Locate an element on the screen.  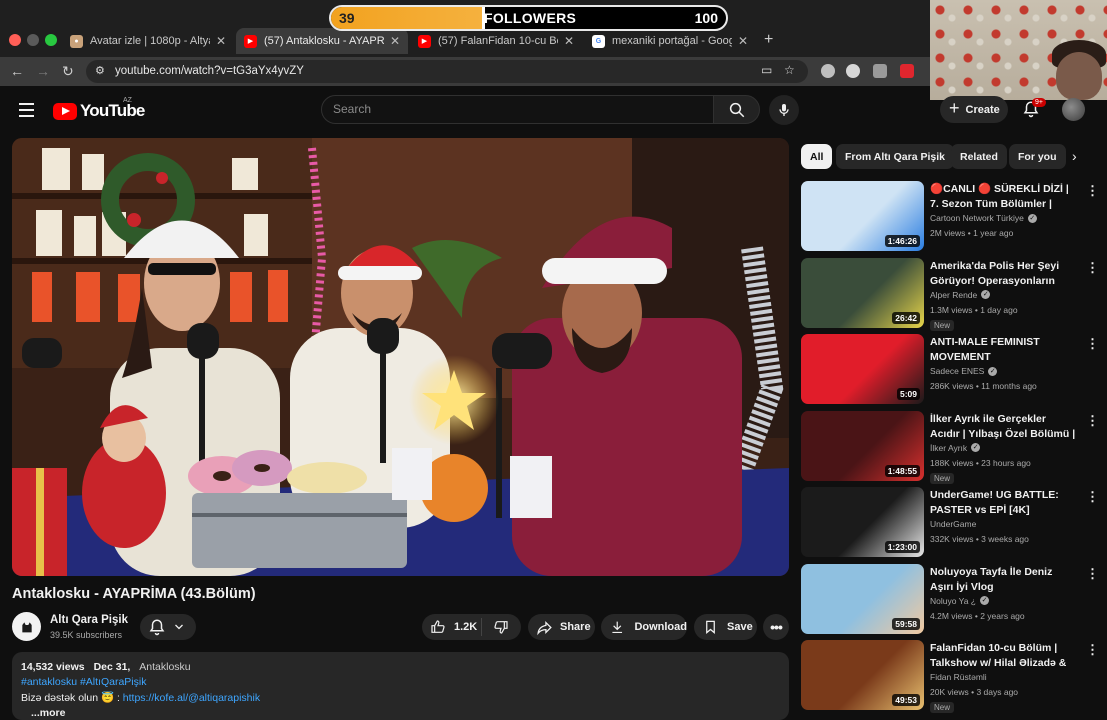
recommendation-channel: Cartoon Network Türkiye ✓ is located at coordinates (983, 218).